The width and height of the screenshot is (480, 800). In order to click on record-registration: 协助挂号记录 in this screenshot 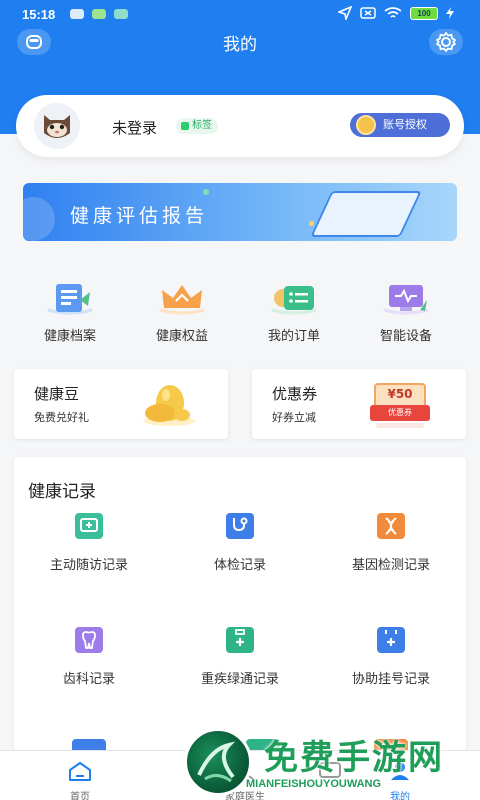, I will do `click(391, 657)`.